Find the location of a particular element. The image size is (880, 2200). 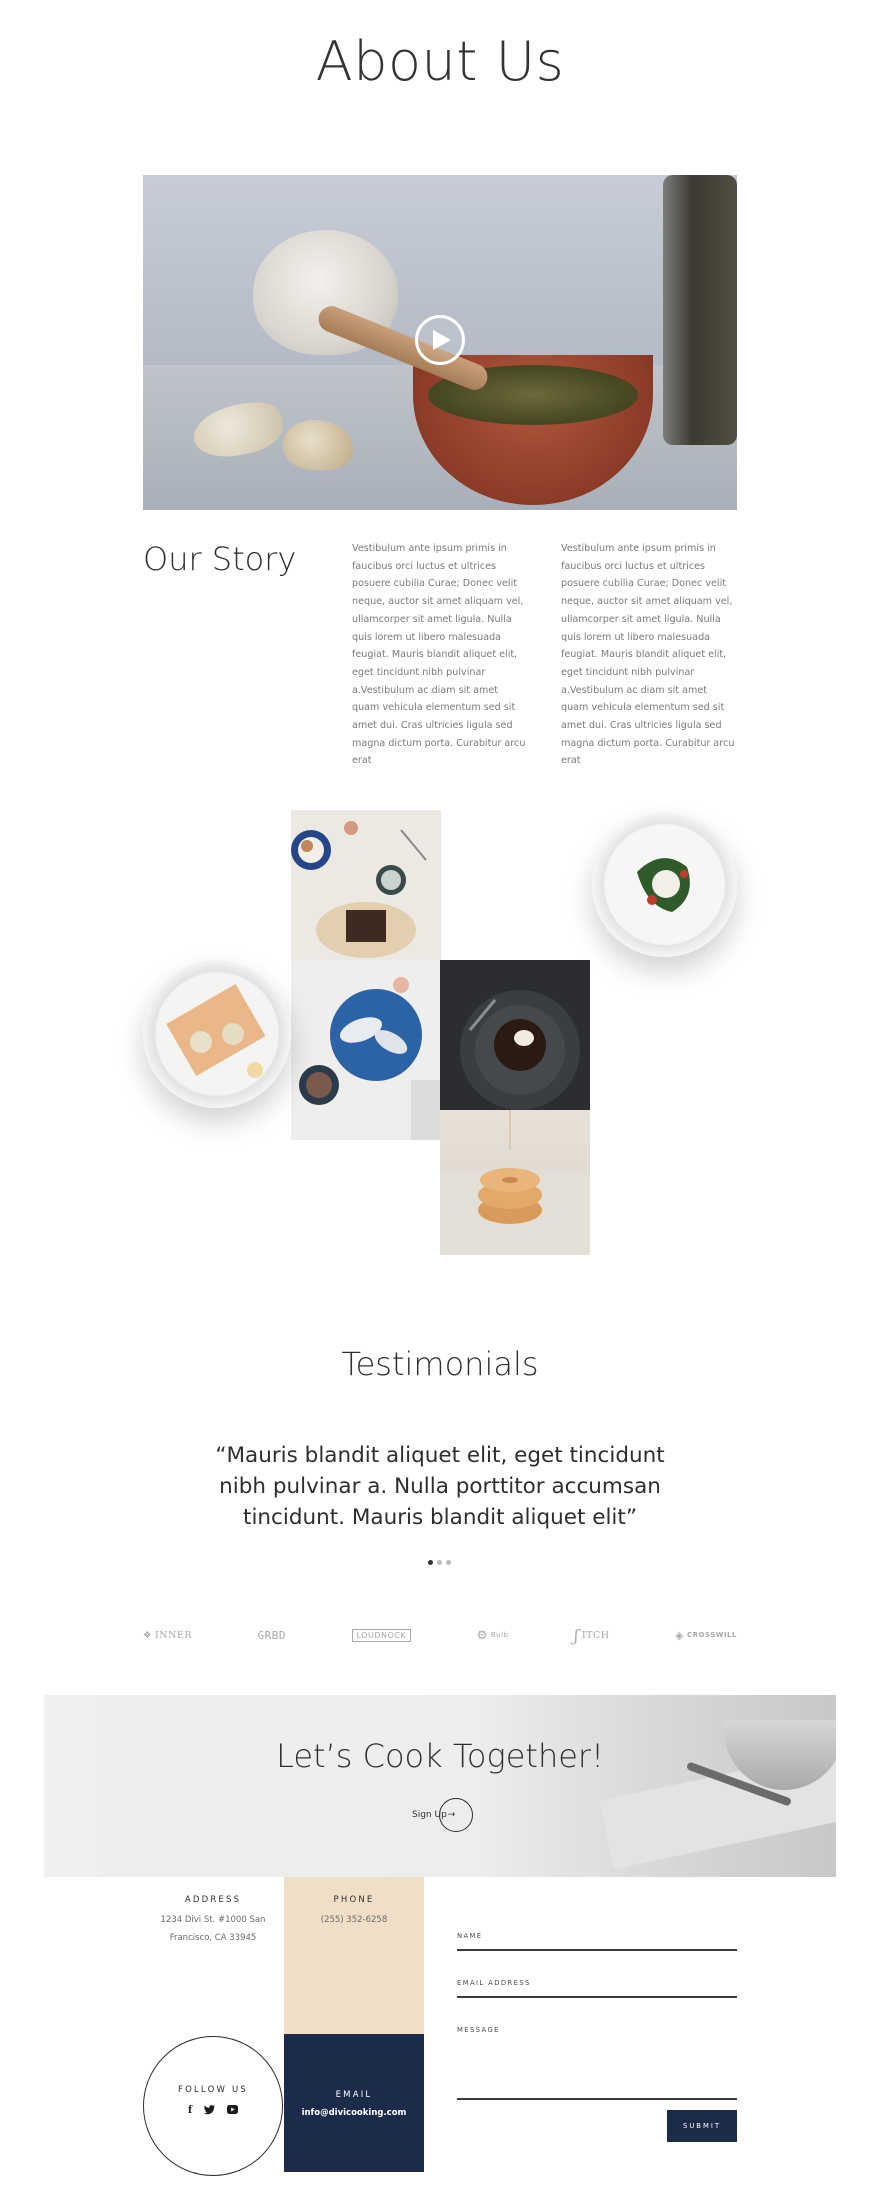

address-label: ADDRESS is located at coordinates (213, 1900).